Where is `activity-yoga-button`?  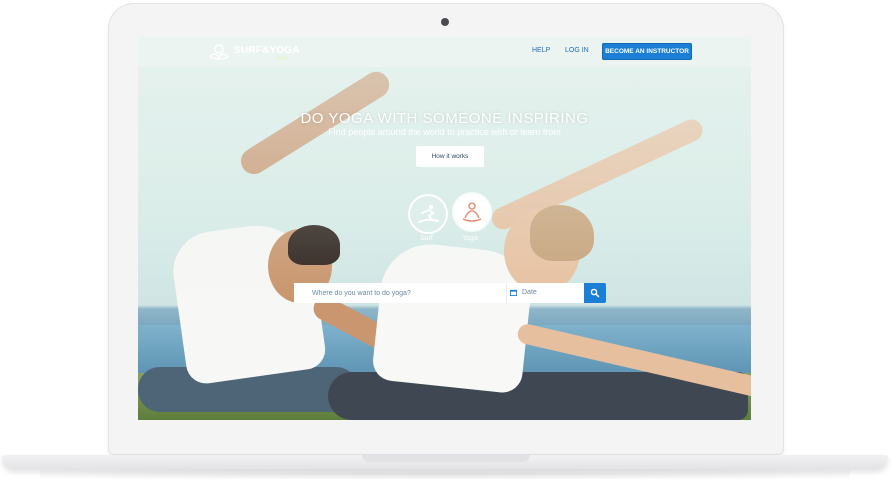
activity-yoga-button is located at coordinates (472, 212).